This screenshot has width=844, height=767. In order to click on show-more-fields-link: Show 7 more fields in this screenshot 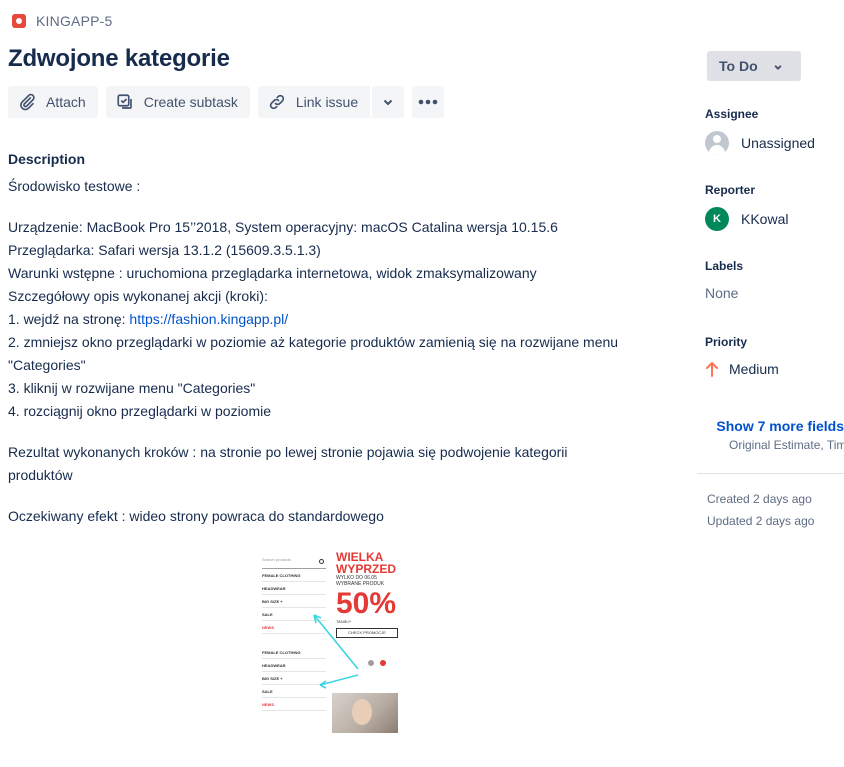, I will do `click(780, 426)`.